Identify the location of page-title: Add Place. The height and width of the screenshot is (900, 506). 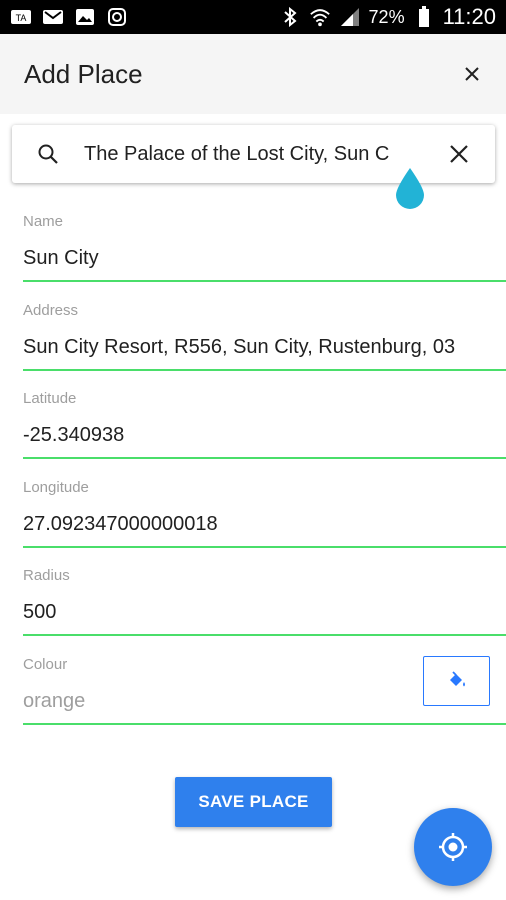
(83, 73).